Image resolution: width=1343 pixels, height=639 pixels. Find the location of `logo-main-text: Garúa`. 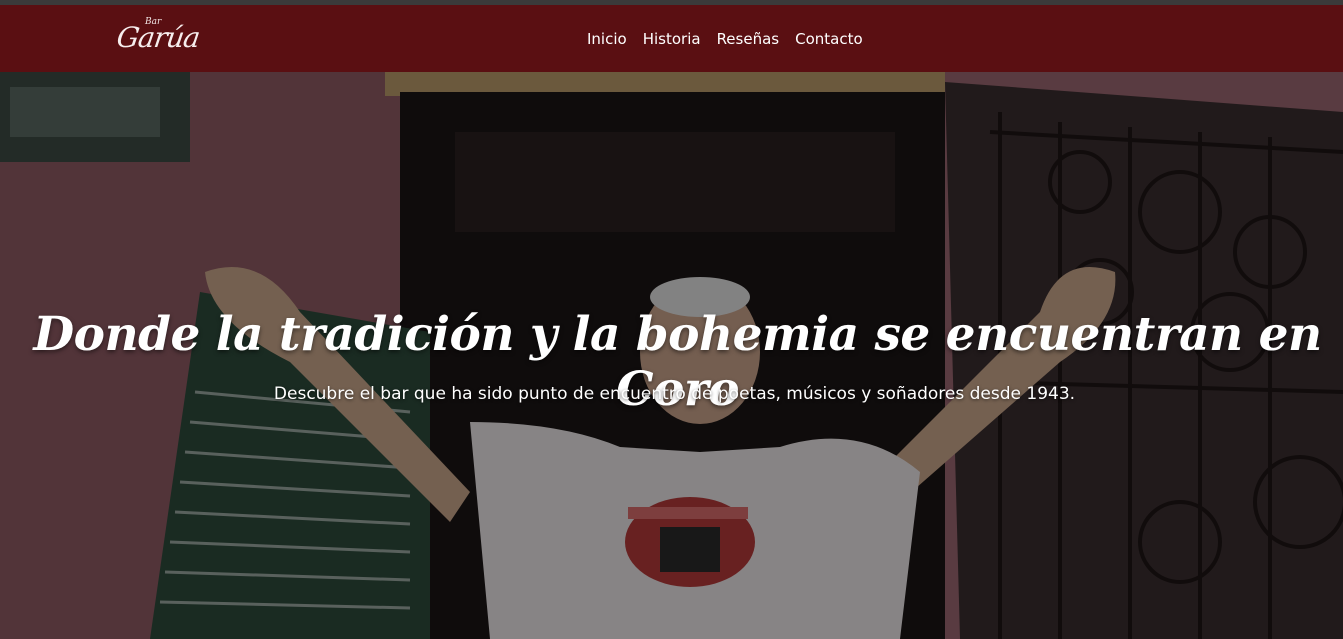

logo-main-text: Garúa is located at coordinates (158, 37).